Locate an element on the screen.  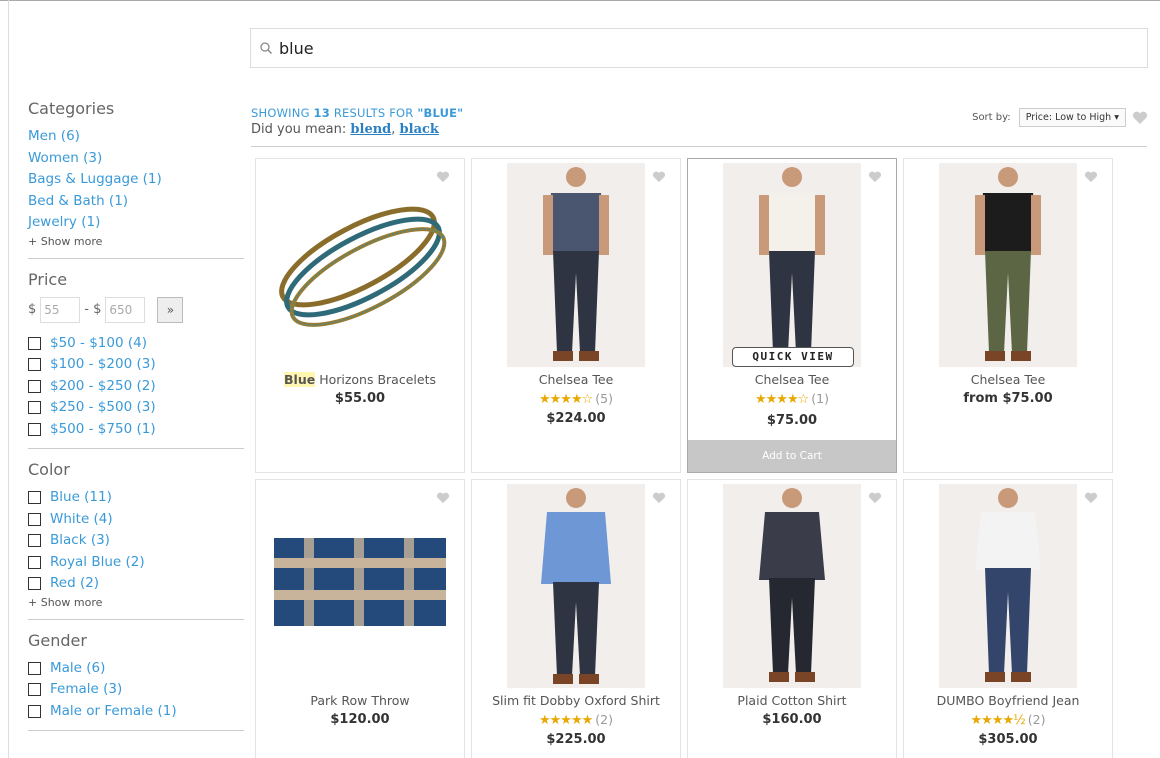
price-range-option: $200 - $250 (2) is located at coordinates (136, 387).